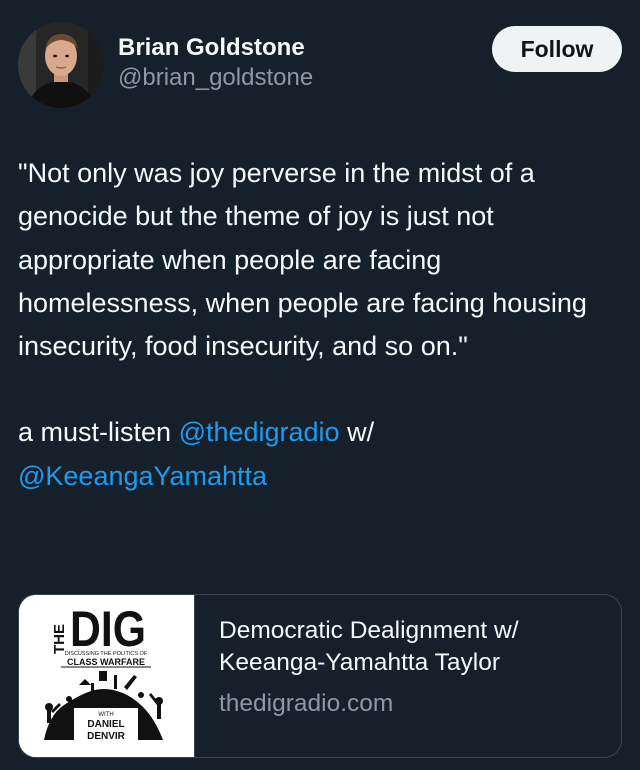  What do you see at coordinates (108, 629) in the screenshot?
I see `logo-dig-text: DIG` at bounding box center [108, 629].